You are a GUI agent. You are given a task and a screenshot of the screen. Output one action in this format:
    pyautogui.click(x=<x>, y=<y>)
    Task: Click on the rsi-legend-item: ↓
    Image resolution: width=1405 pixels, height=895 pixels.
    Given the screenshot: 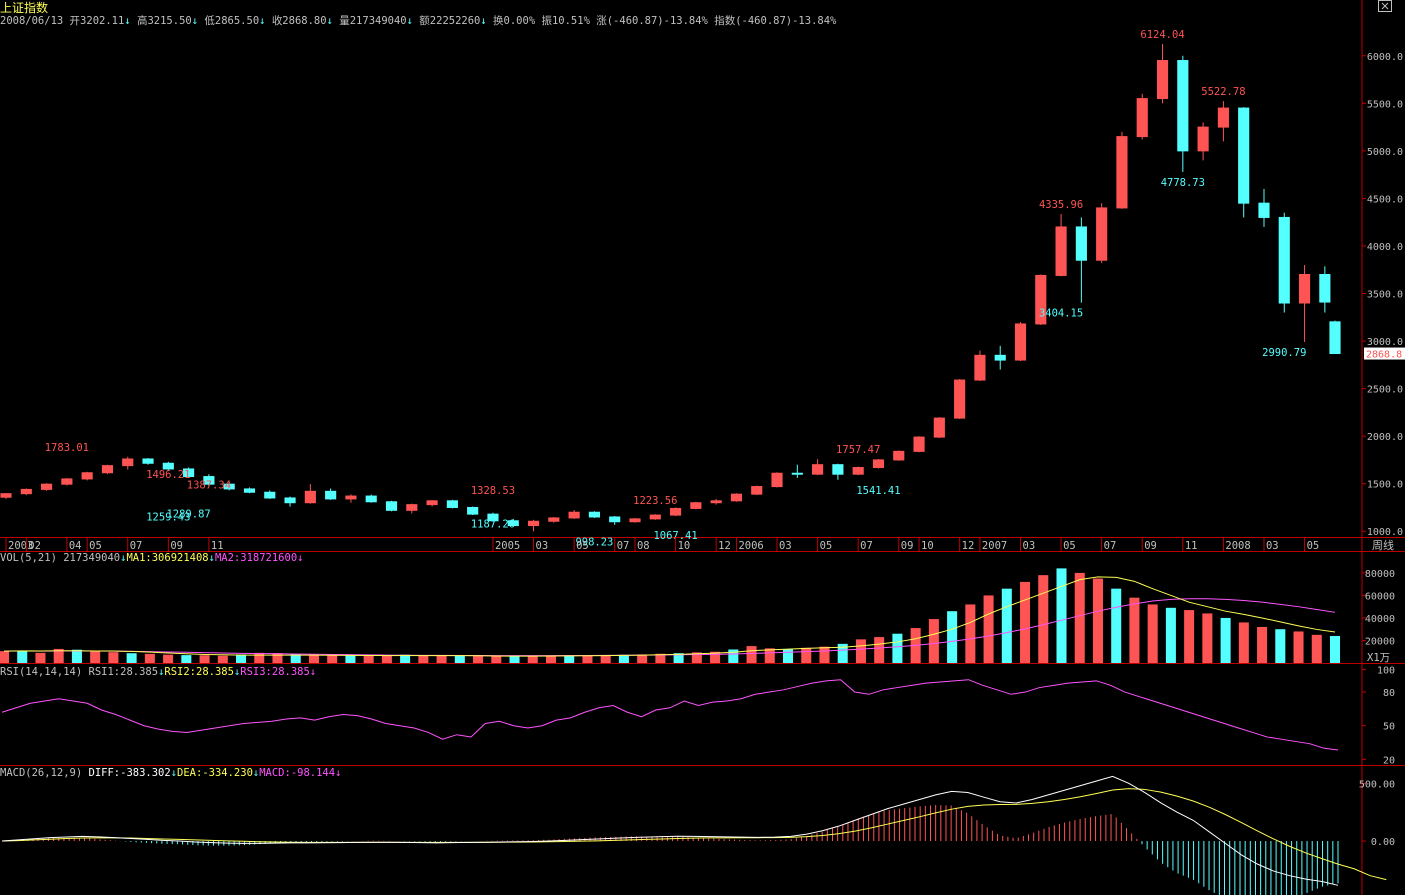 What is the action you would take?
    pyautogui.click(x=313, y=672)
    